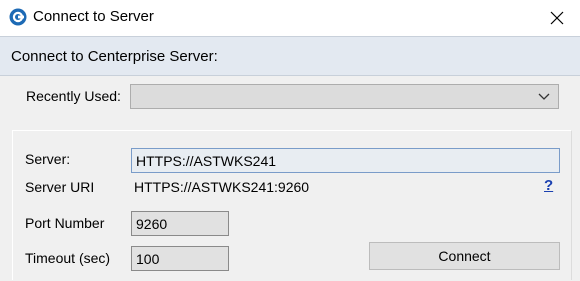 This screenshot has width=580, height=281. What do you see at coordinates (548, 185) in the screenshot?
I see `help-link: ?` at bounding box center [548, 185].